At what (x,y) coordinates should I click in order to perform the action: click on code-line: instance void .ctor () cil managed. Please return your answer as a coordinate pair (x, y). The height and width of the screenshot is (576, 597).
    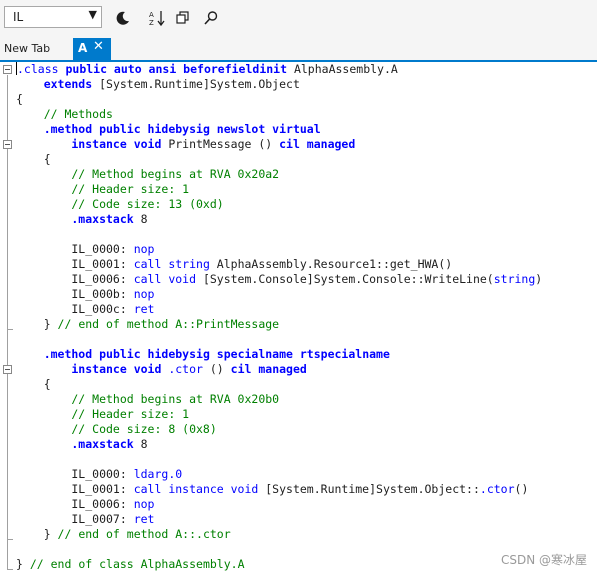
    Looking at the image, I should click on (298, 369).